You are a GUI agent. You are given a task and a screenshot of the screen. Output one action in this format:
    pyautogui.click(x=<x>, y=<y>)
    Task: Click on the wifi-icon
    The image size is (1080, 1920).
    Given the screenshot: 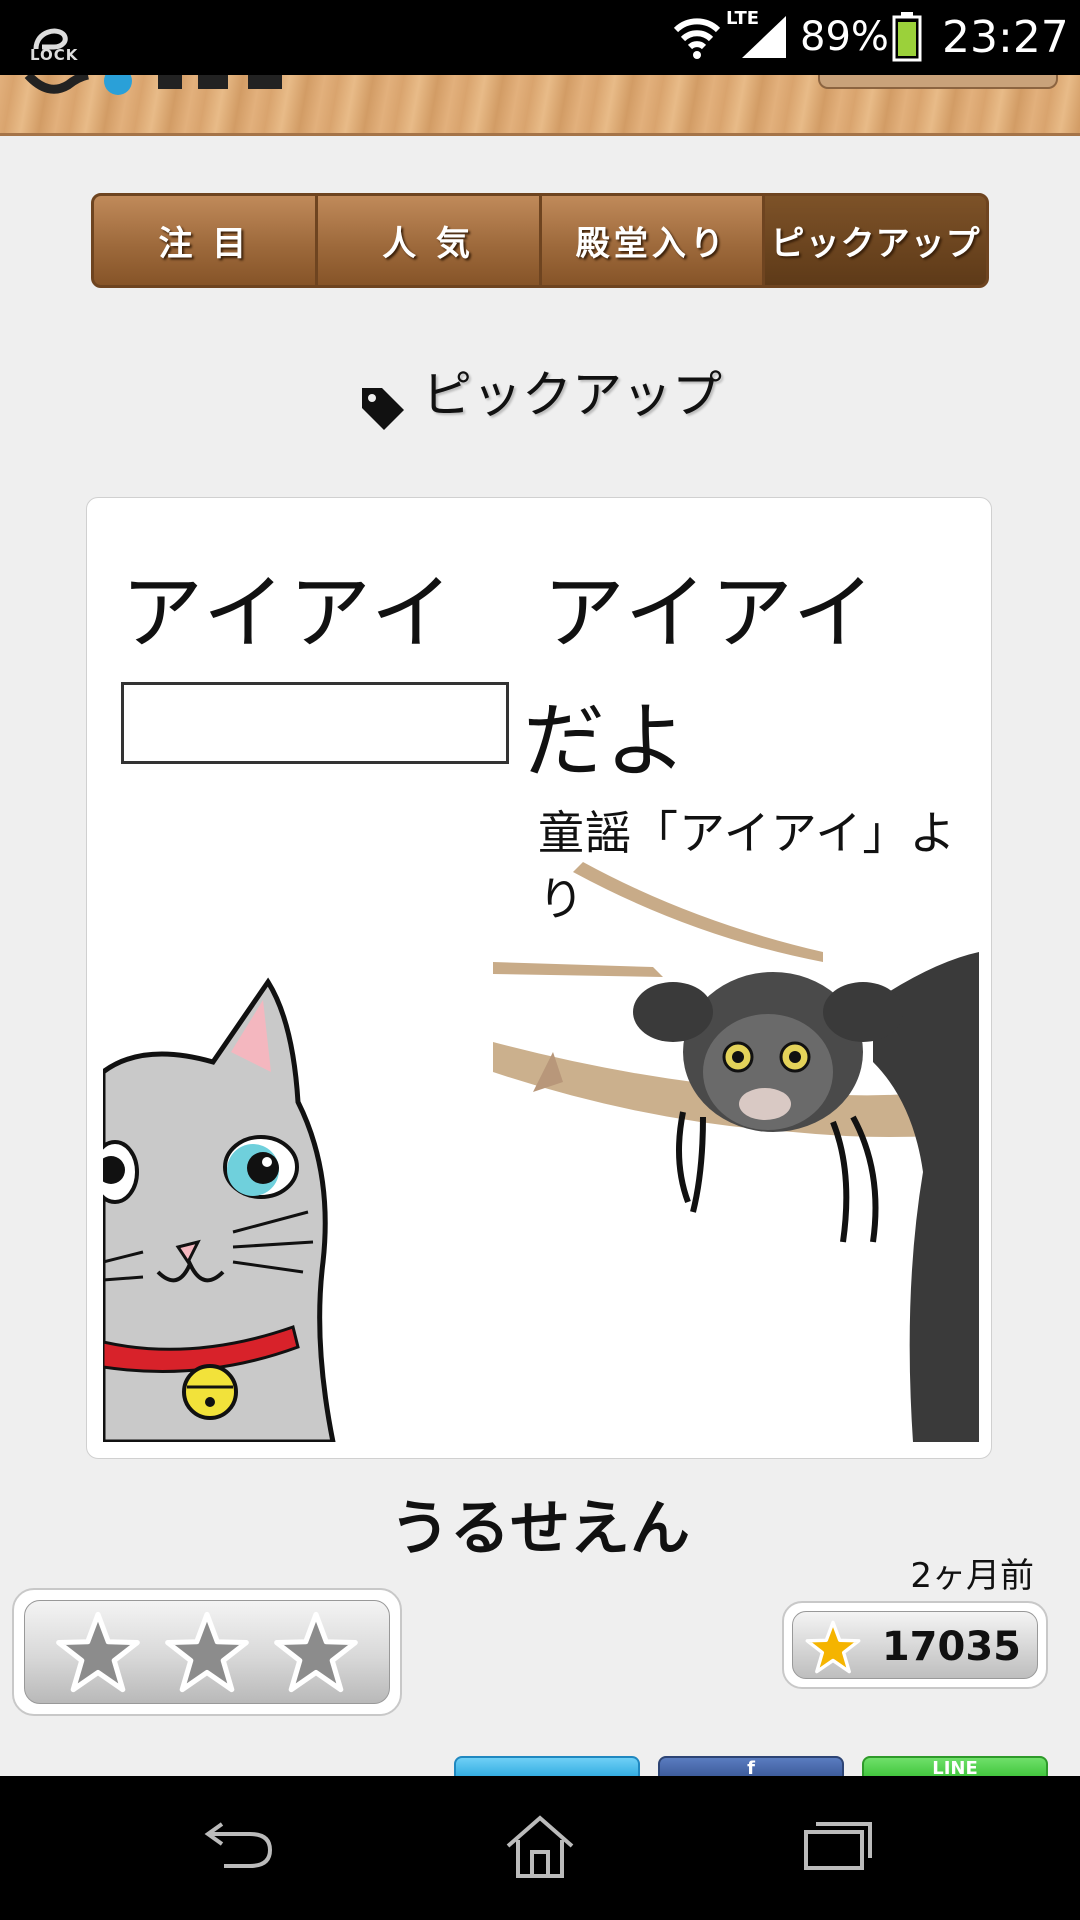 What is the action you would take?
    pyautogui.click(x=697, y=38)
    